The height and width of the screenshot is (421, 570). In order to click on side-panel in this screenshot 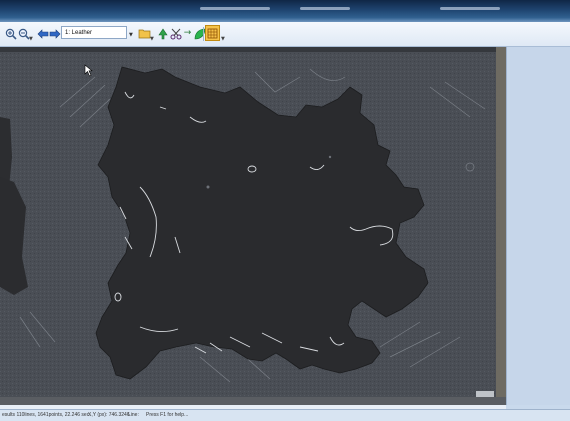, I will do `click(538, 226)`.